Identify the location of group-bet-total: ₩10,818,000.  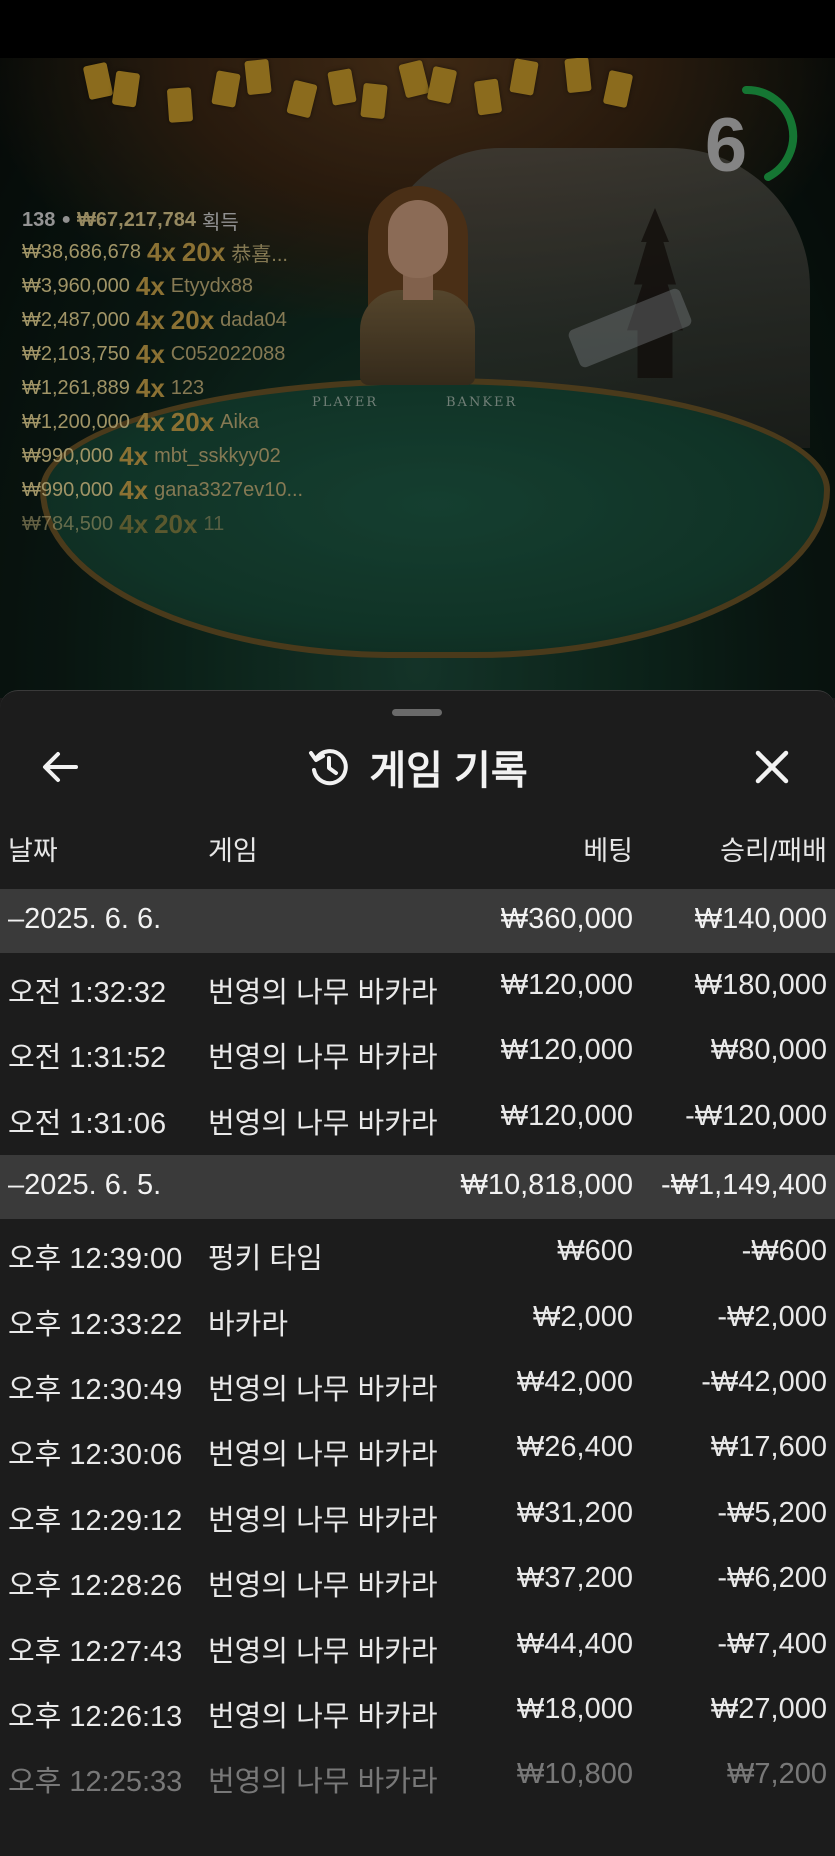
(546, 1185).